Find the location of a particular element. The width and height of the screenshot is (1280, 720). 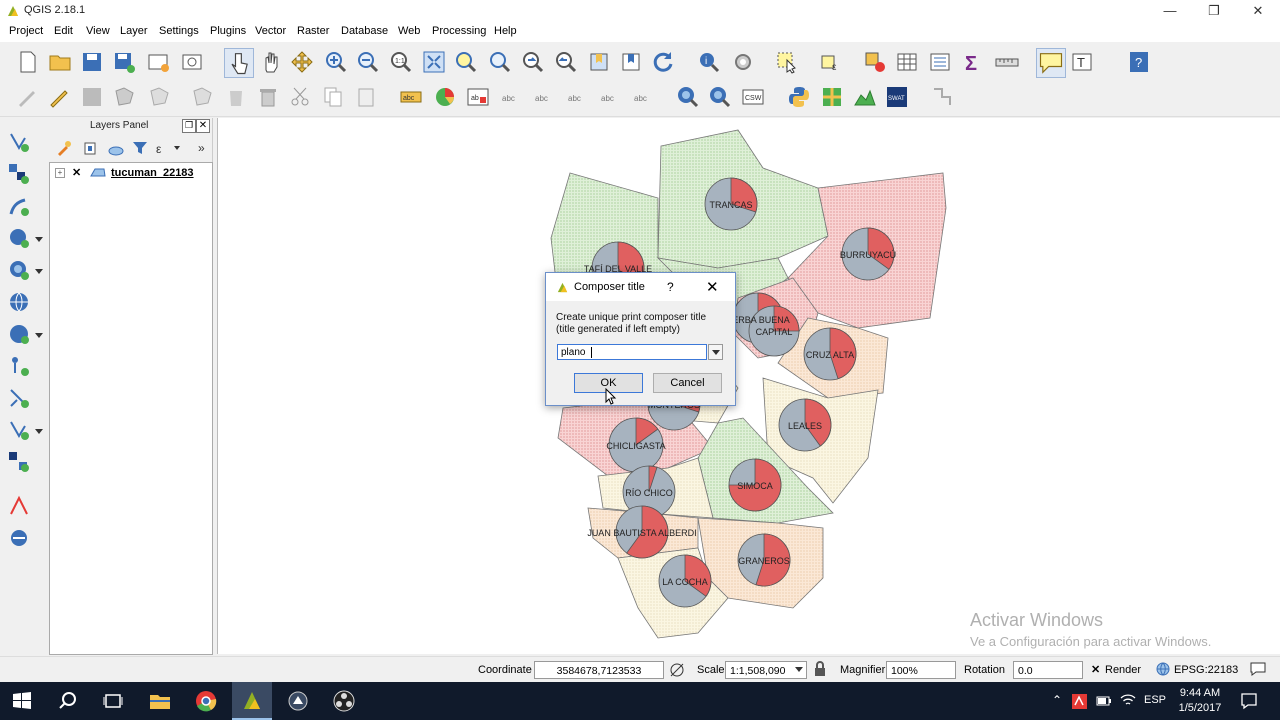

text-annotation-icon: T is located at coordinates (1082, 62).